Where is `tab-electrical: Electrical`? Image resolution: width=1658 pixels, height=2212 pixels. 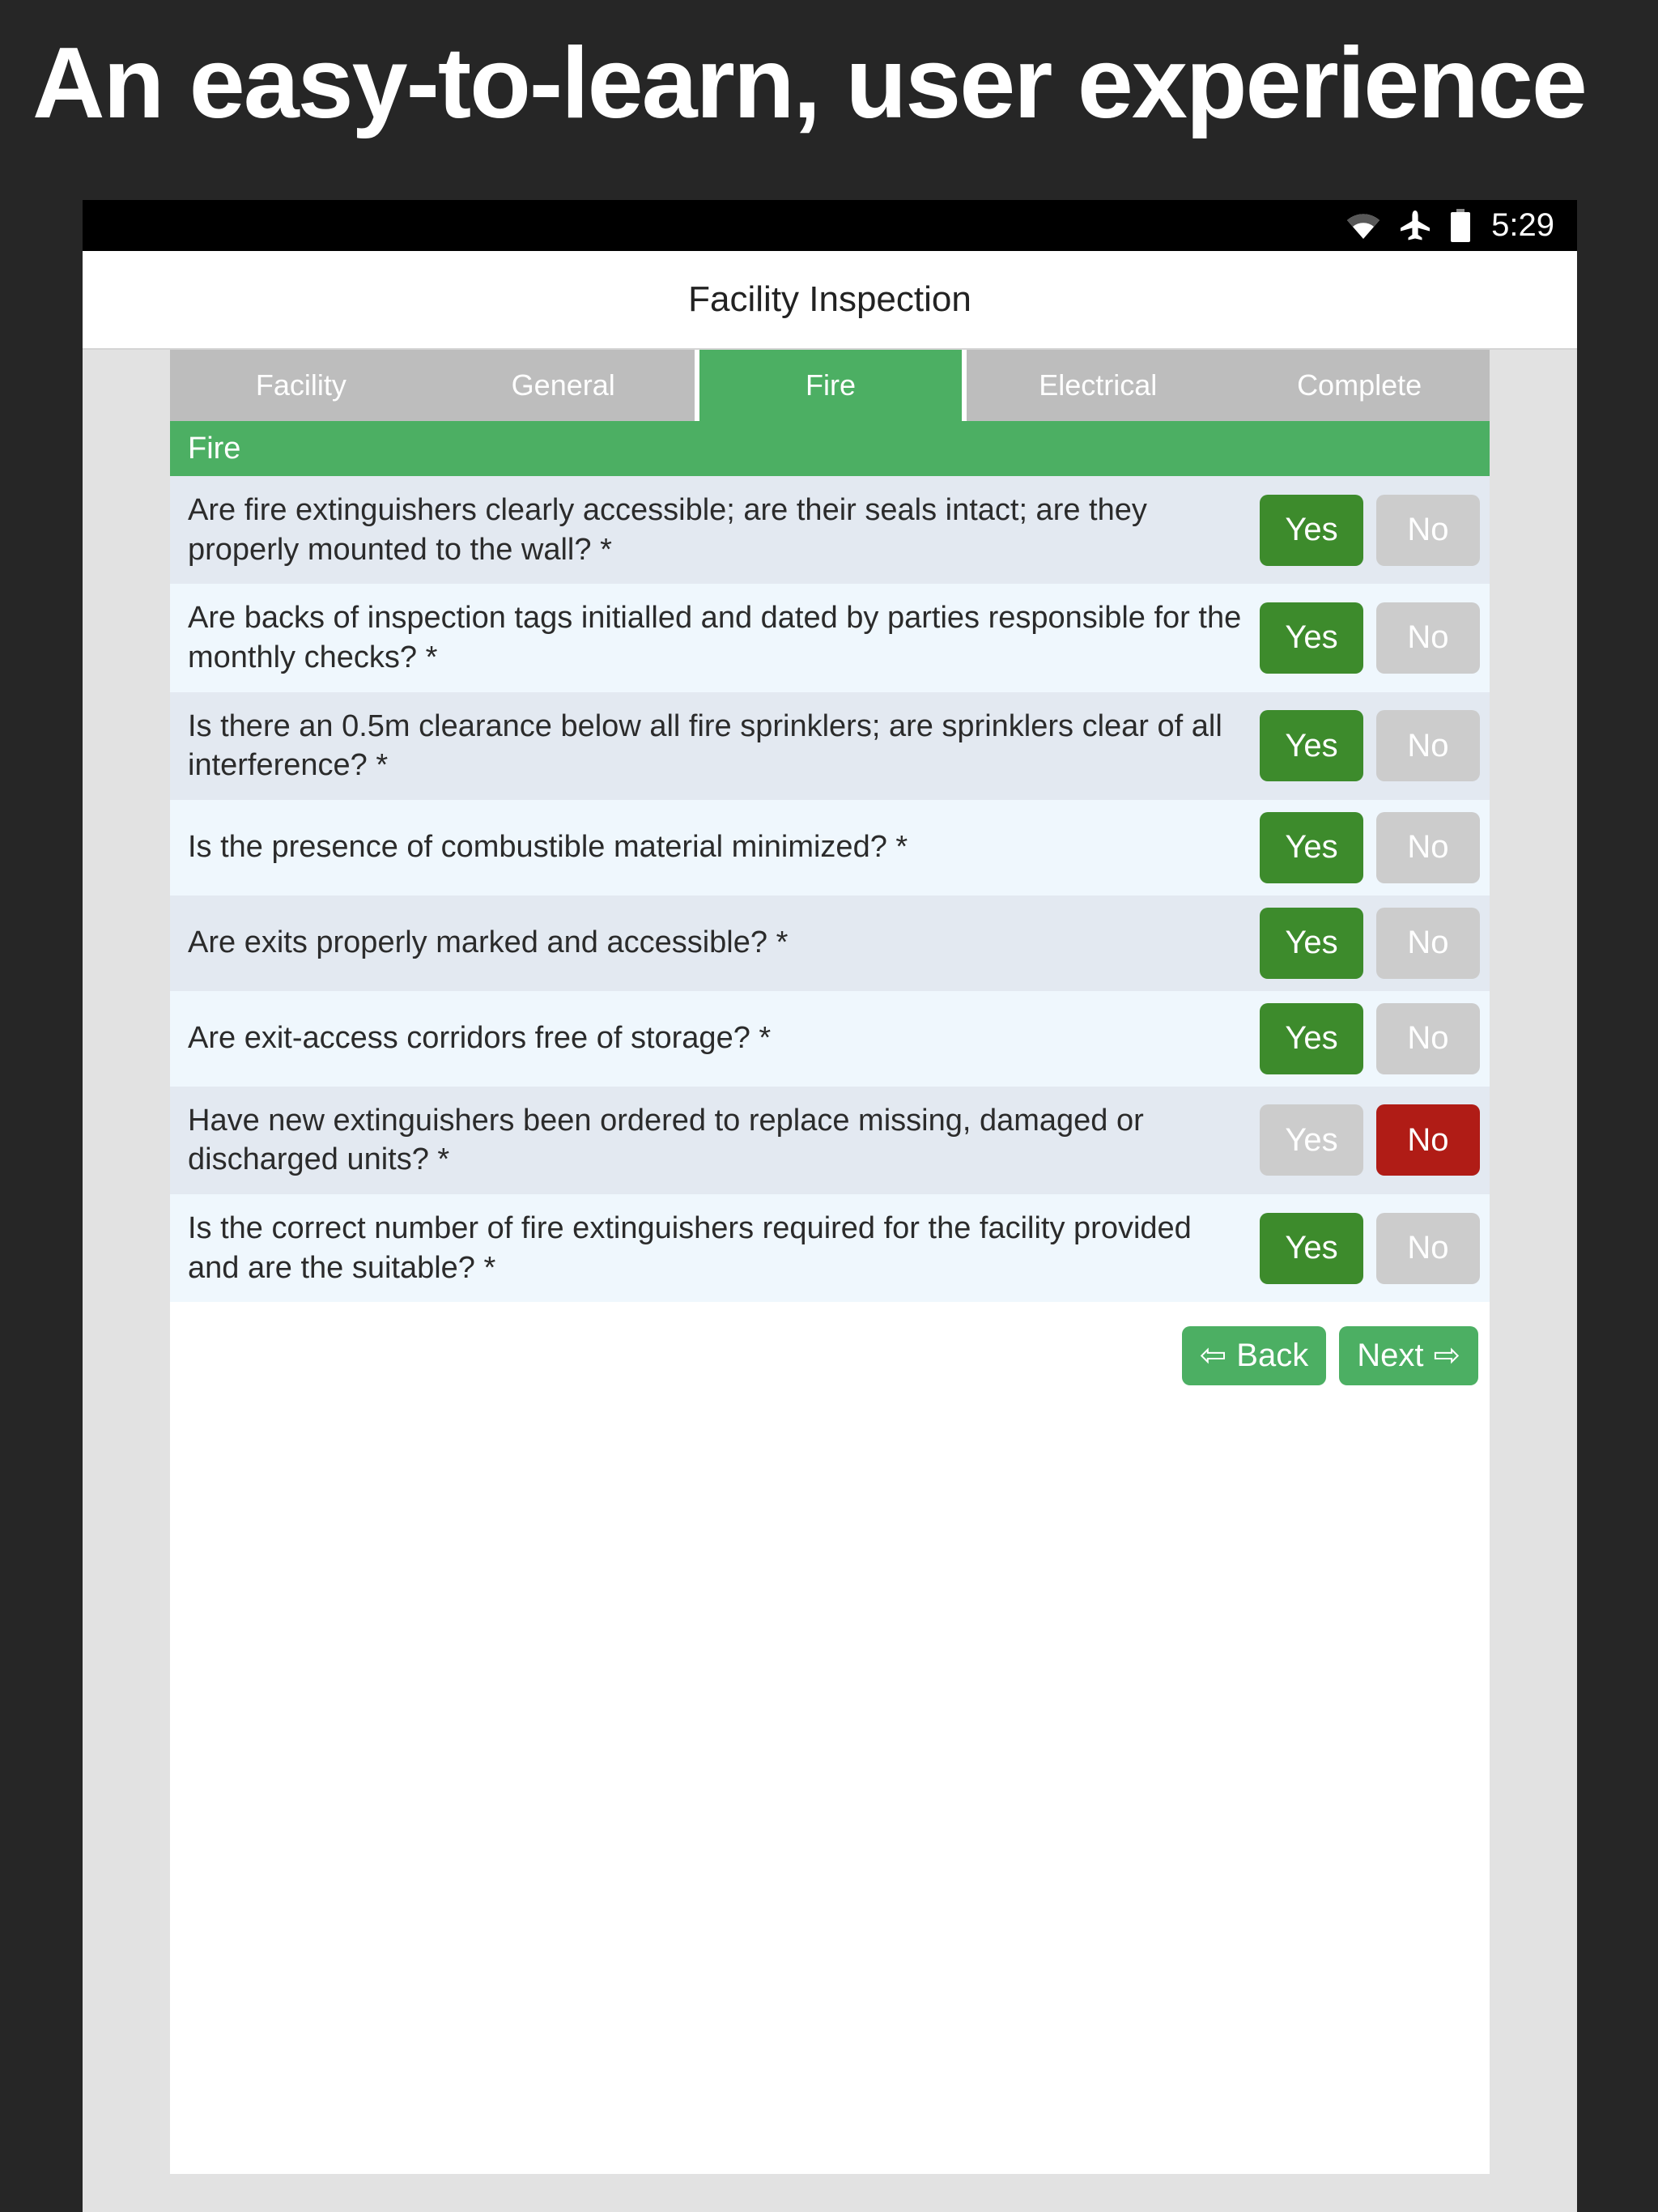 tab-electrical: Electrical is located at coordinates (1098, 385).